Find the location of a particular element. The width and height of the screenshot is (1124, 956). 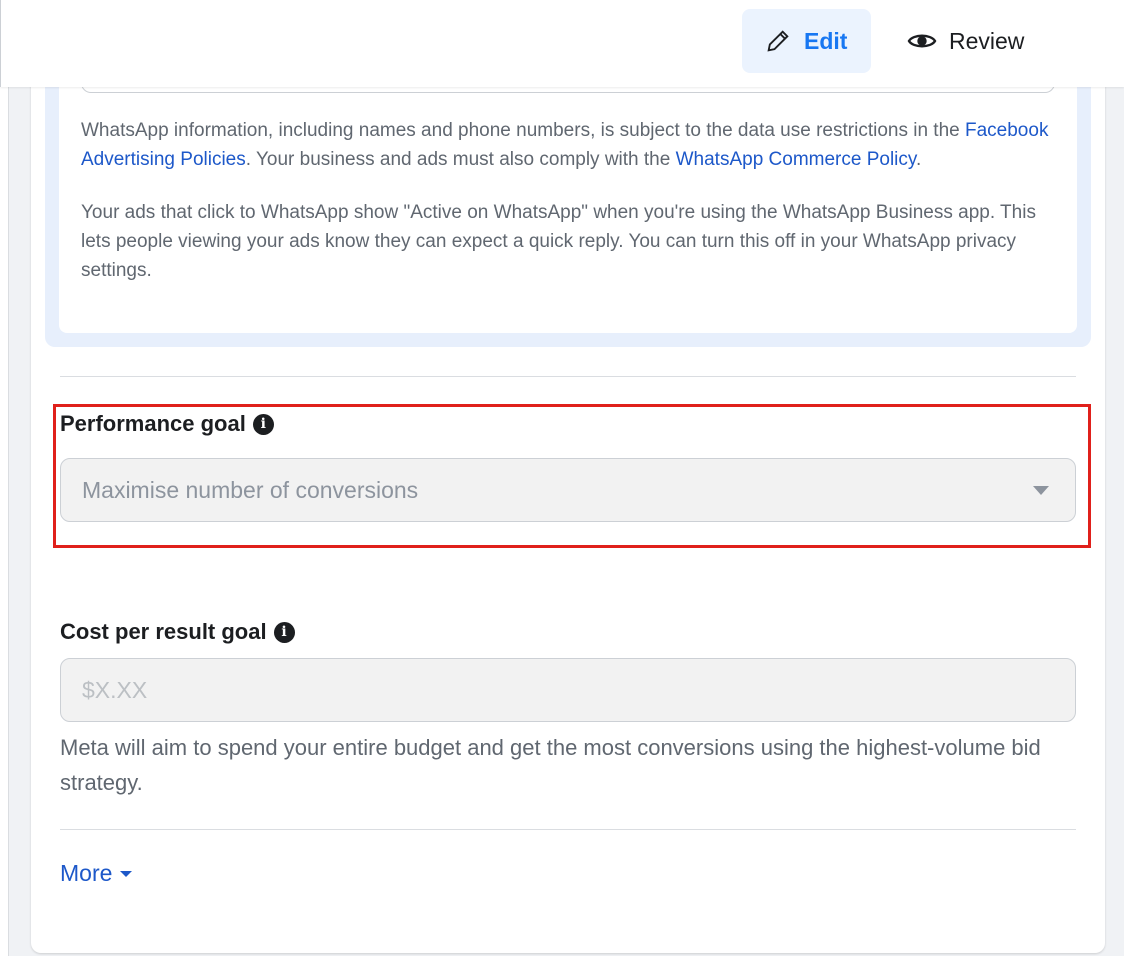

tab-edit-label: Edit is located at coordinates (826, 40).